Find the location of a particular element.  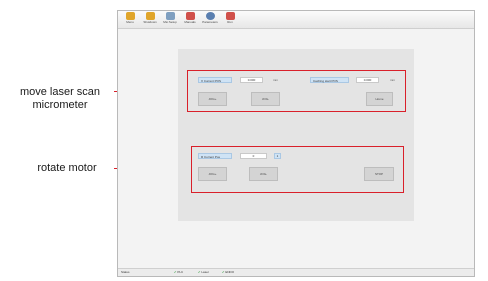

toolbar-label: Run is located at coordinates (230, 22).